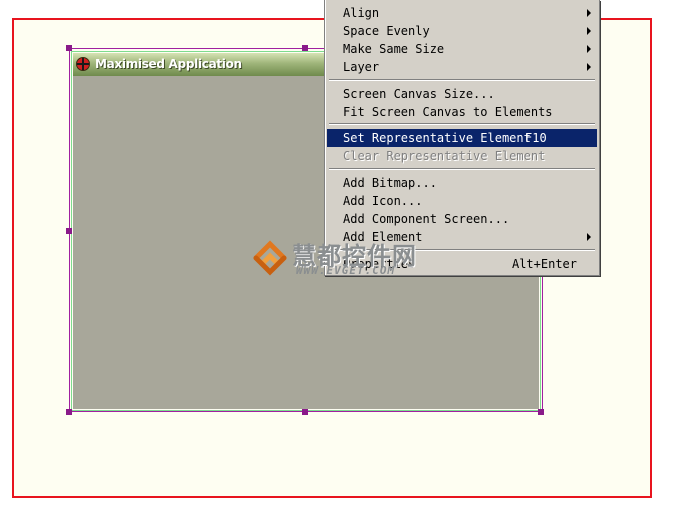 This screenshot has height=517, width=680. I want to click on resize-handle-bottom-left, so click(69, 412).